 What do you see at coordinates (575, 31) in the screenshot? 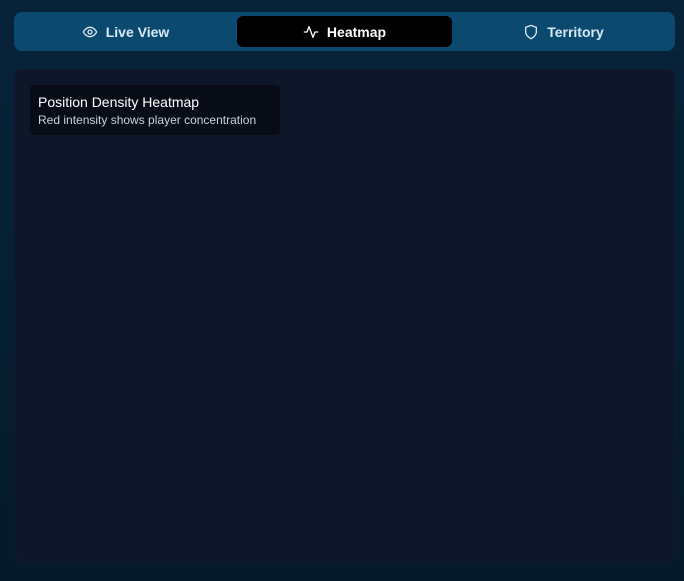
I see `tab-territory-label: Territory` at bounding box center [575, 31].